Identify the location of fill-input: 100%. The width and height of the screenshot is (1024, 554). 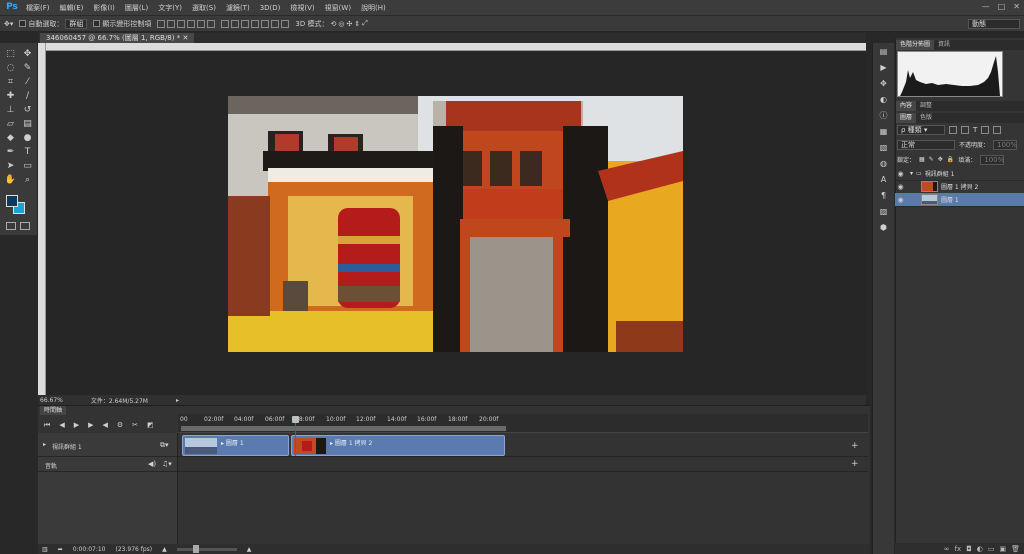
(992, 159).